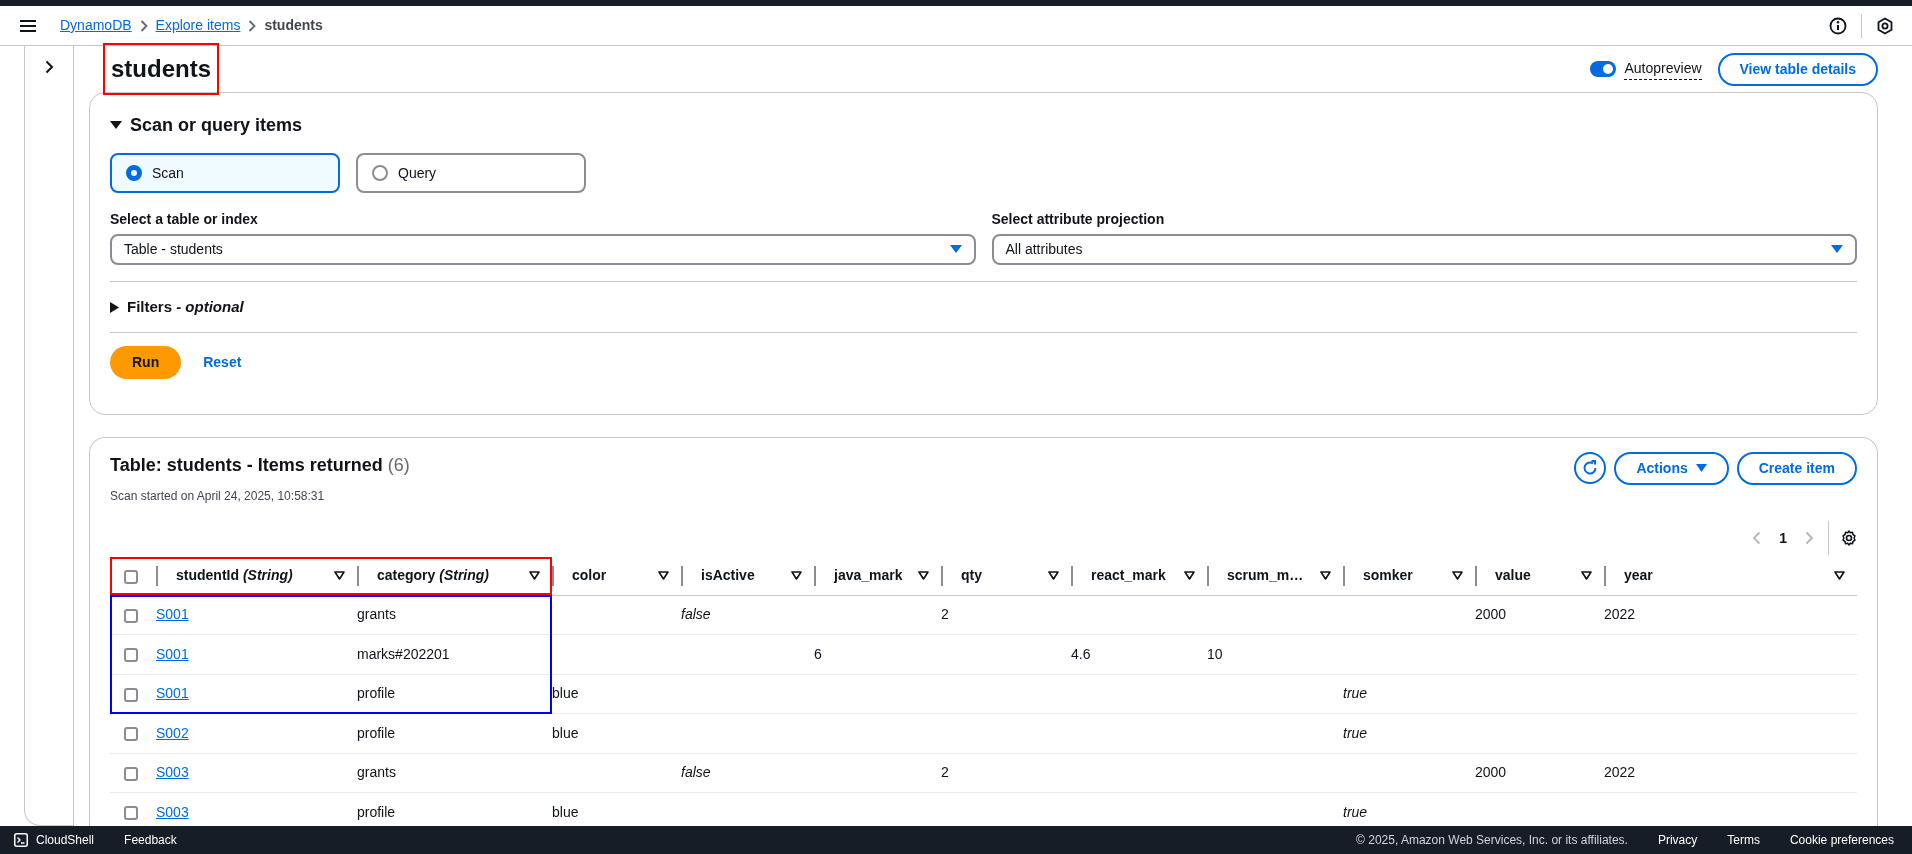 The width and height of the screenshot is (1912, 854). I want to click on radio-option: Scan, so click(225, 173).